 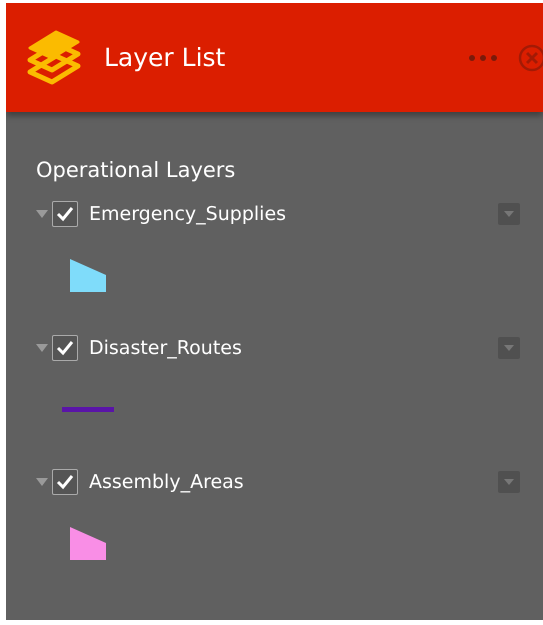 I want to click on close-icon, so click(x=530, y=57).